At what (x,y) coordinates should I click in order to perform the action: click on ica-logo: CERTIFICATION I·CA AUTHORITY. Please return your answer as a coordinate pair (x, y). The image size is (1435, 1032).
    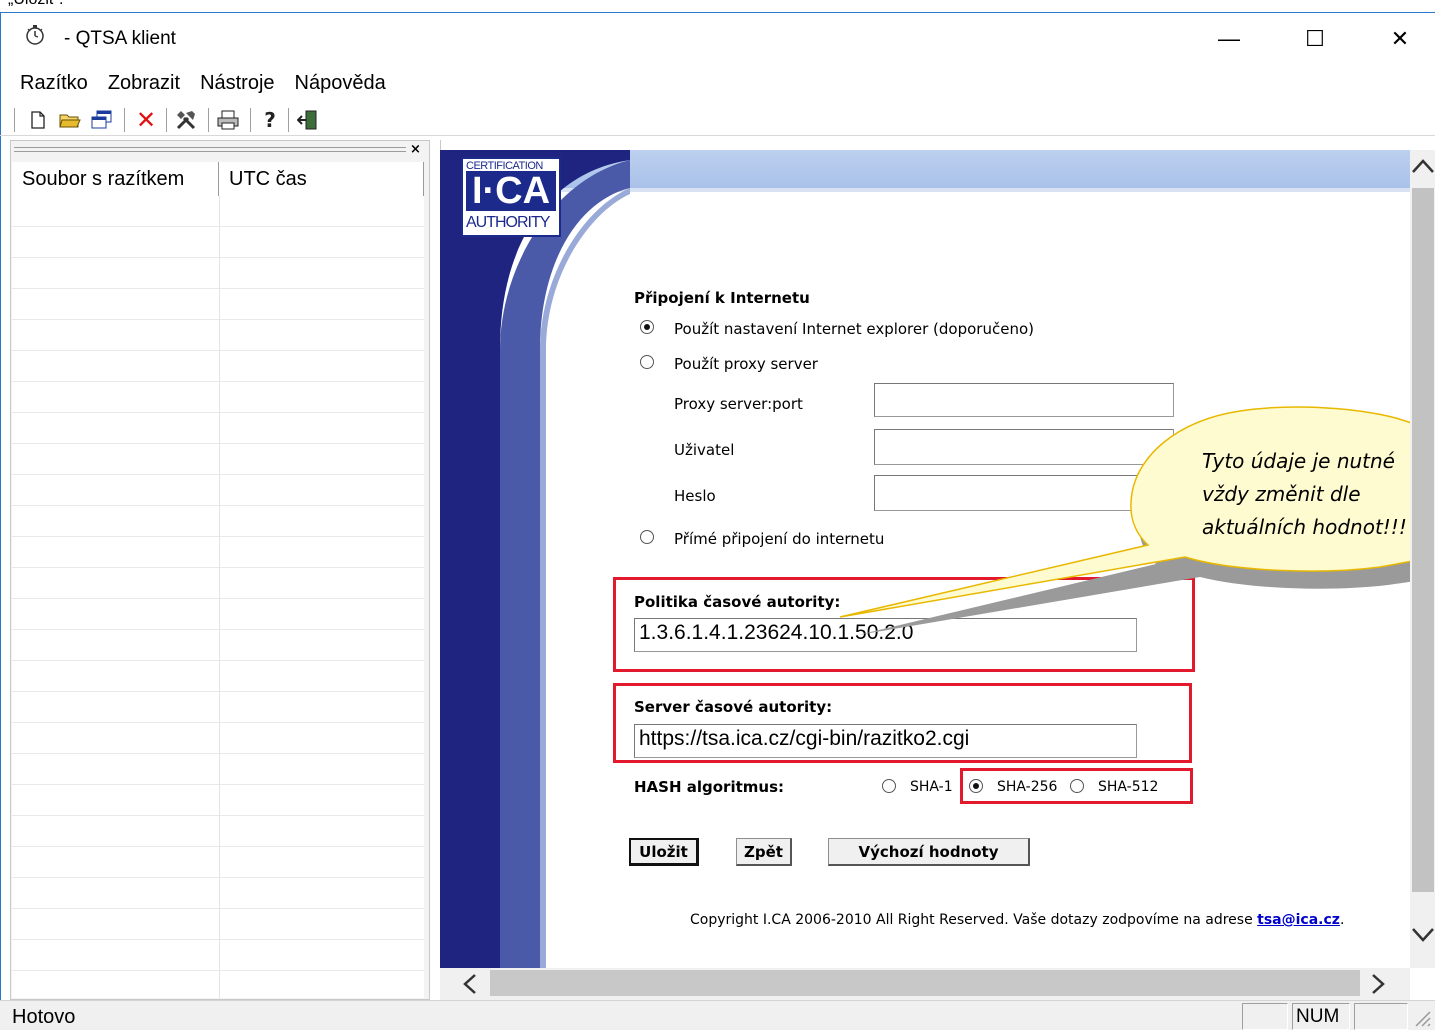
    Looking at the image, I should click on (511, 197).